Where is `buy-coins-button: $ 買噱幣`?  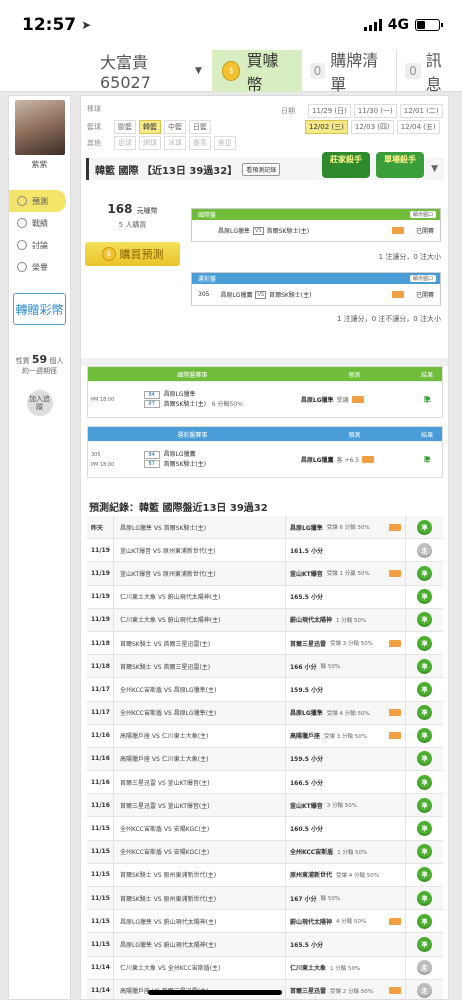 buy-coins-button: $ 買噱幣 is located at coordinates (256, 71).